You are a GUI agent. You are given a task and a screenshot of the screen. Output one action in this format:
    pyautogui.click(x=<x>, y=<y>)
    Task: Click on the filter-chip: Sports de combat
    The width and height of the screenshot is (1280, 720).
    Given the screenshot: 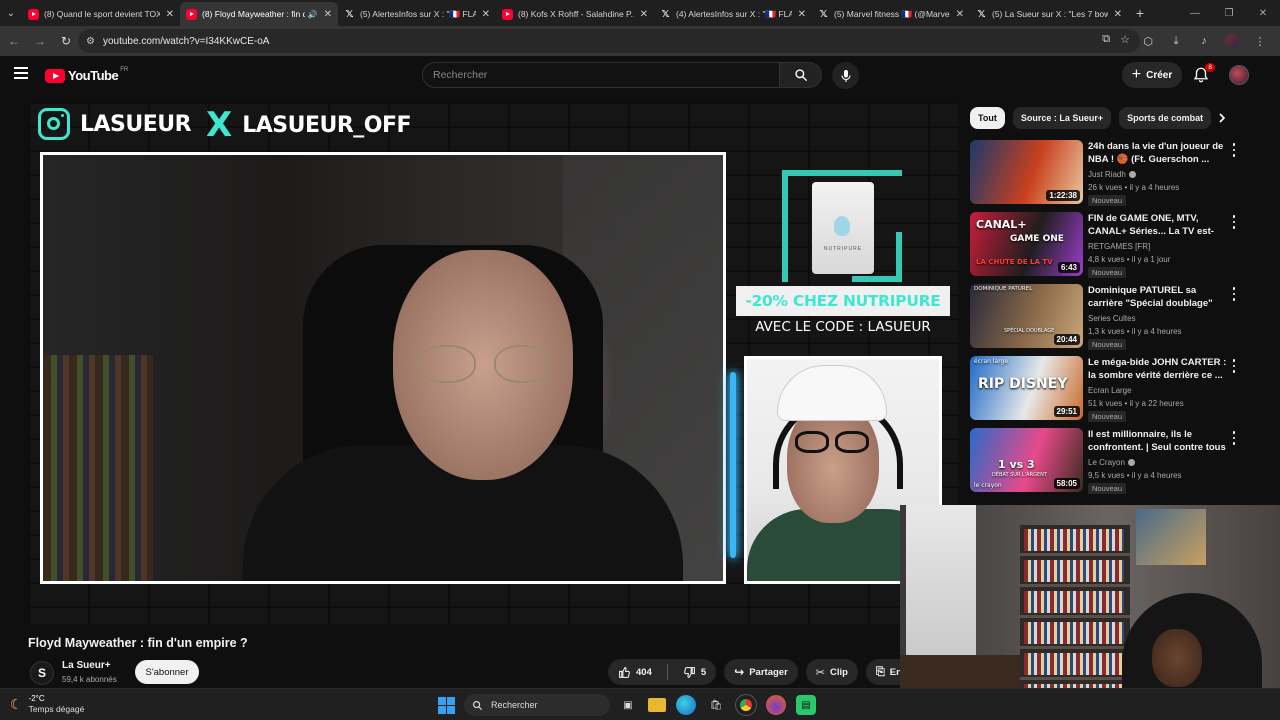 What is the action you would take?
    pyautogui.click(x=1165, y=118)
    